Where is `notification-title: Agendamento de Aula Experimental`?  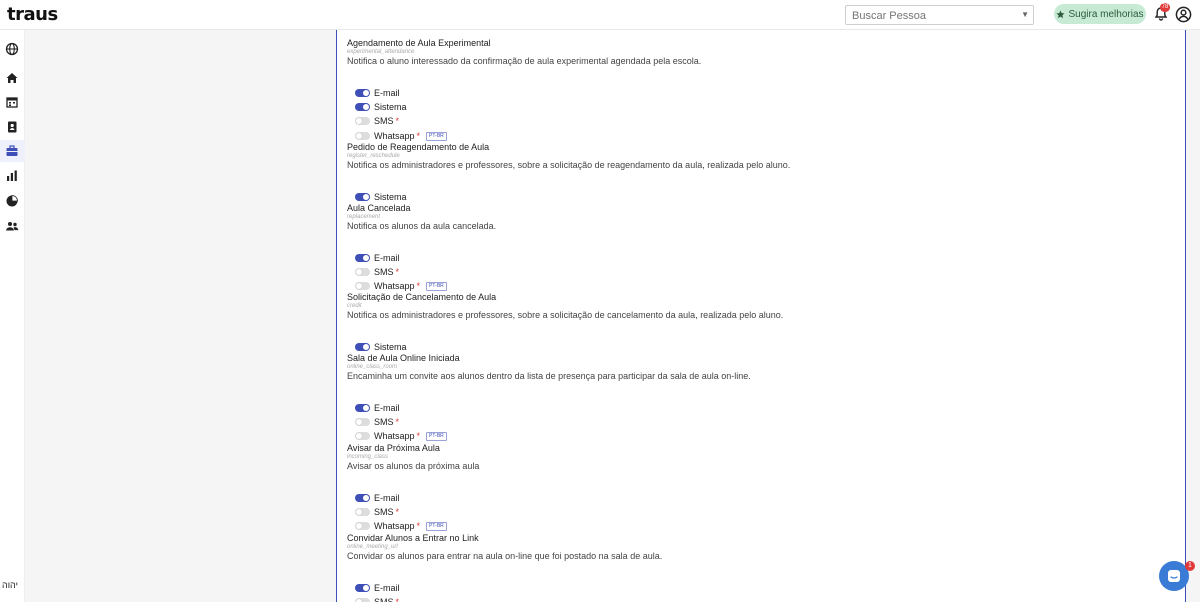 notification-title: Agendamento de Aula Experimental is located at coordinates (419, 43).